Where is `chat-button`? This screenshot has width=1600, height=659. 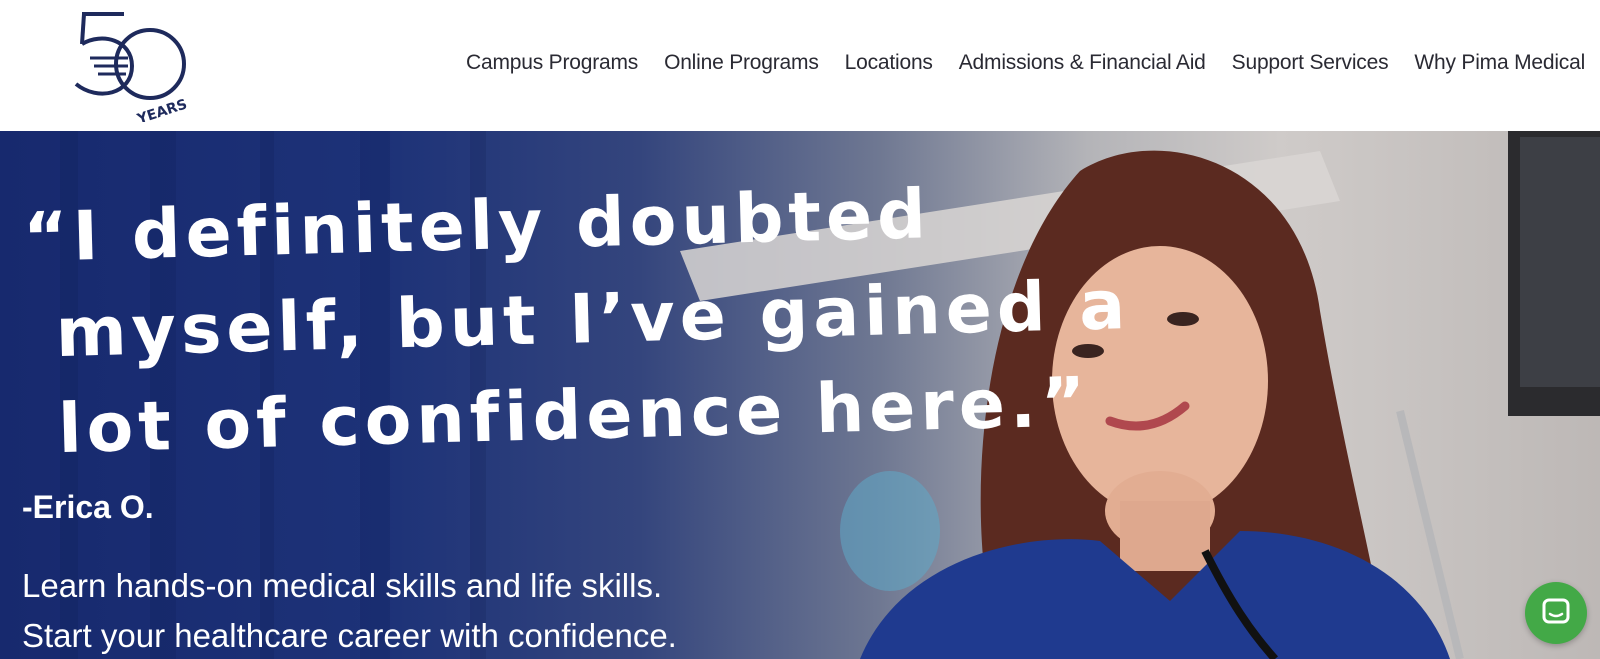
chat-button is located at coordinates (1556, 613).